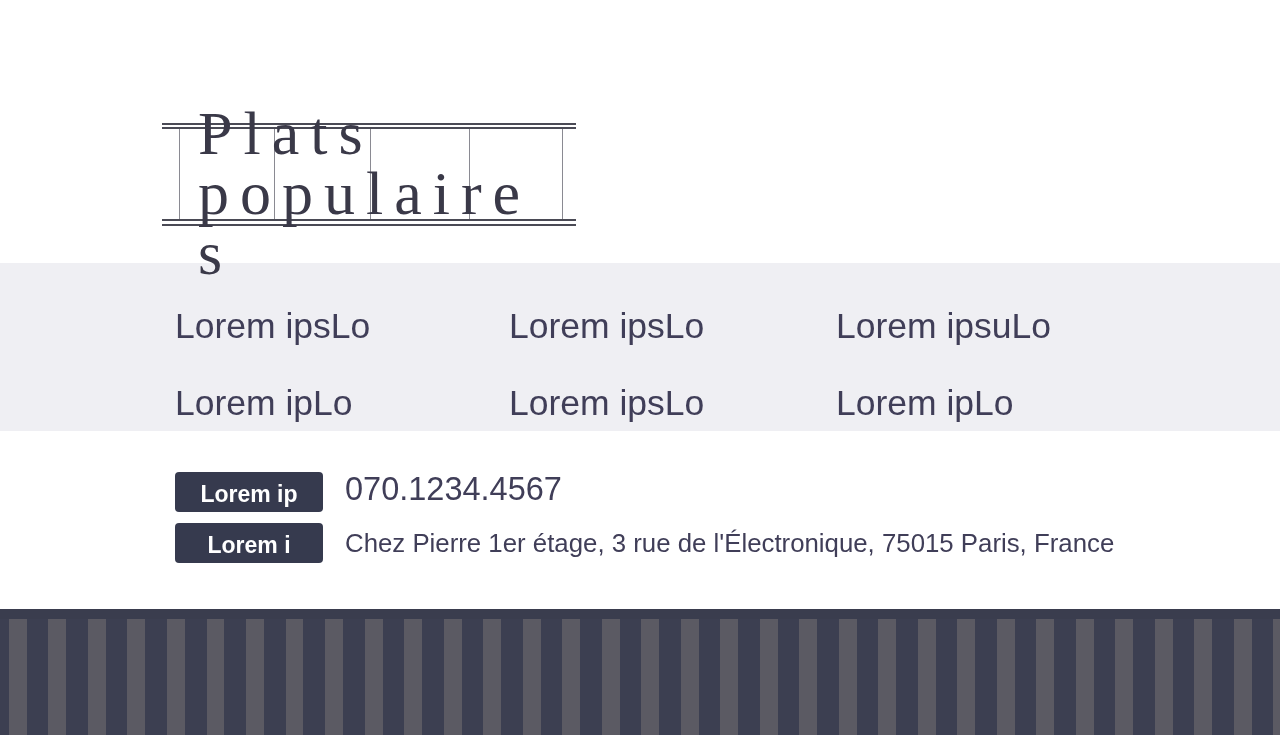  What do you see at coordinates (453, 489) in the screenshot?
I see `phone-number: 070.1234.4567` at bounding box center [453, 489].